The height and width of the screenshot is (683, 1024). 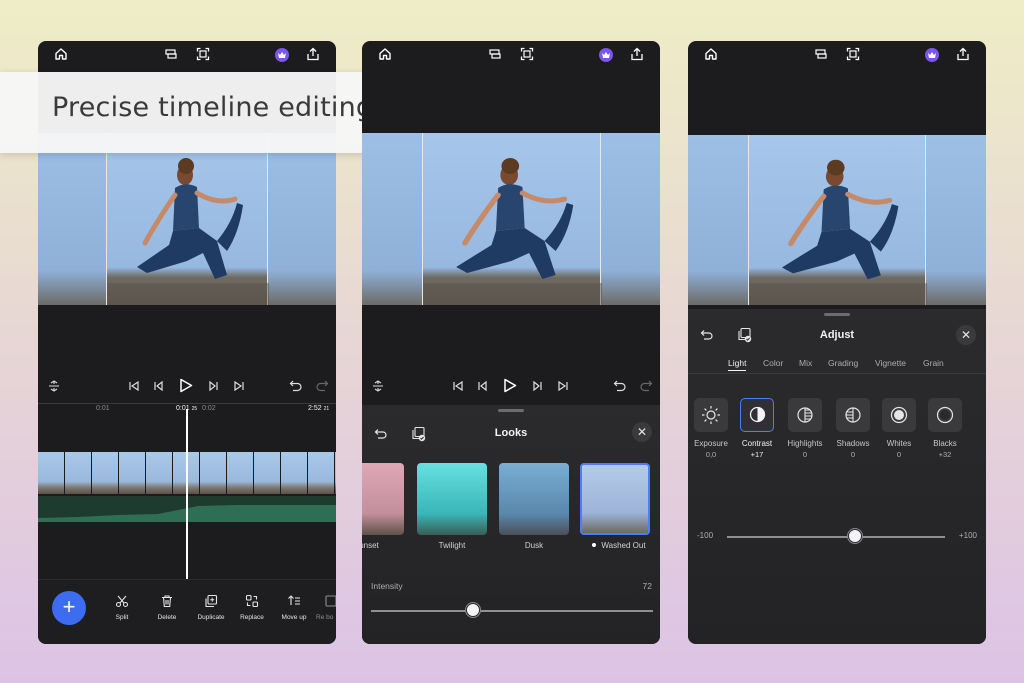 What do you see at coordinates (773, 363) in the screenshot?
I see `tab-color: Color` at bounding box center [773, 363].